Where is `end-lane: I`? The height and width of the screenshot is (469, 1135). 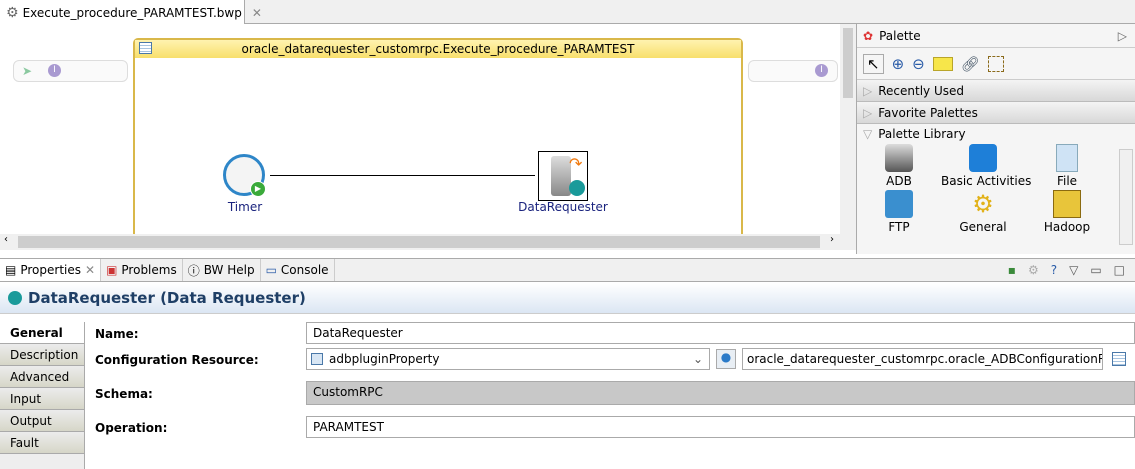 end-lane: I is located at coordinates (793, 71).